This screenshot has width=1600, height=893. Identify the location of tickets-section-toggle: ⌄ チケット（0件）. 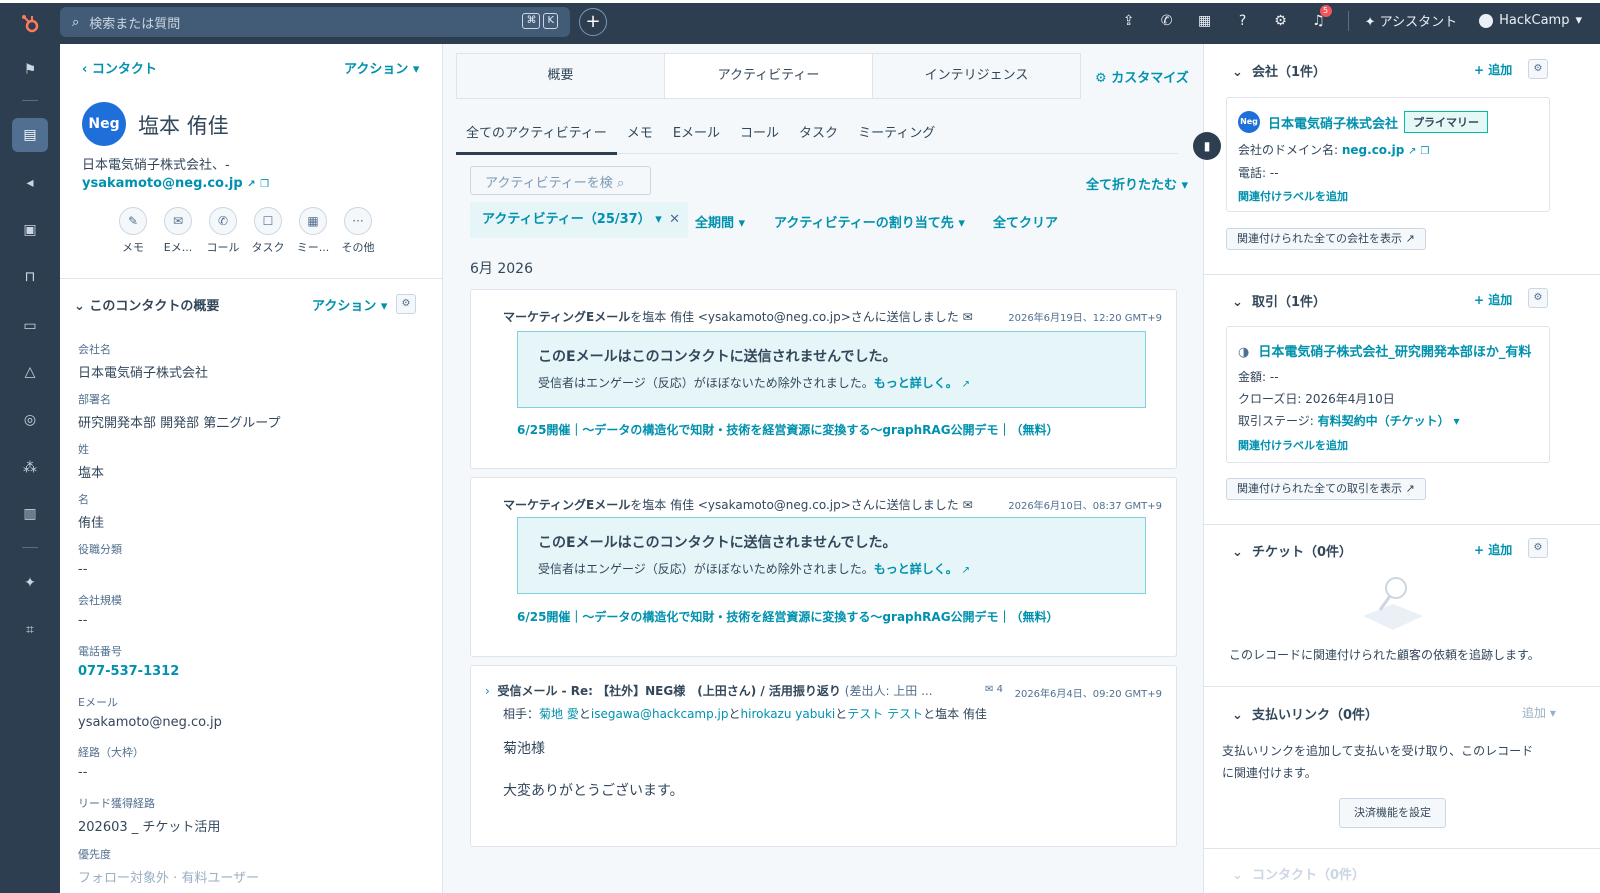
(1292, 550).